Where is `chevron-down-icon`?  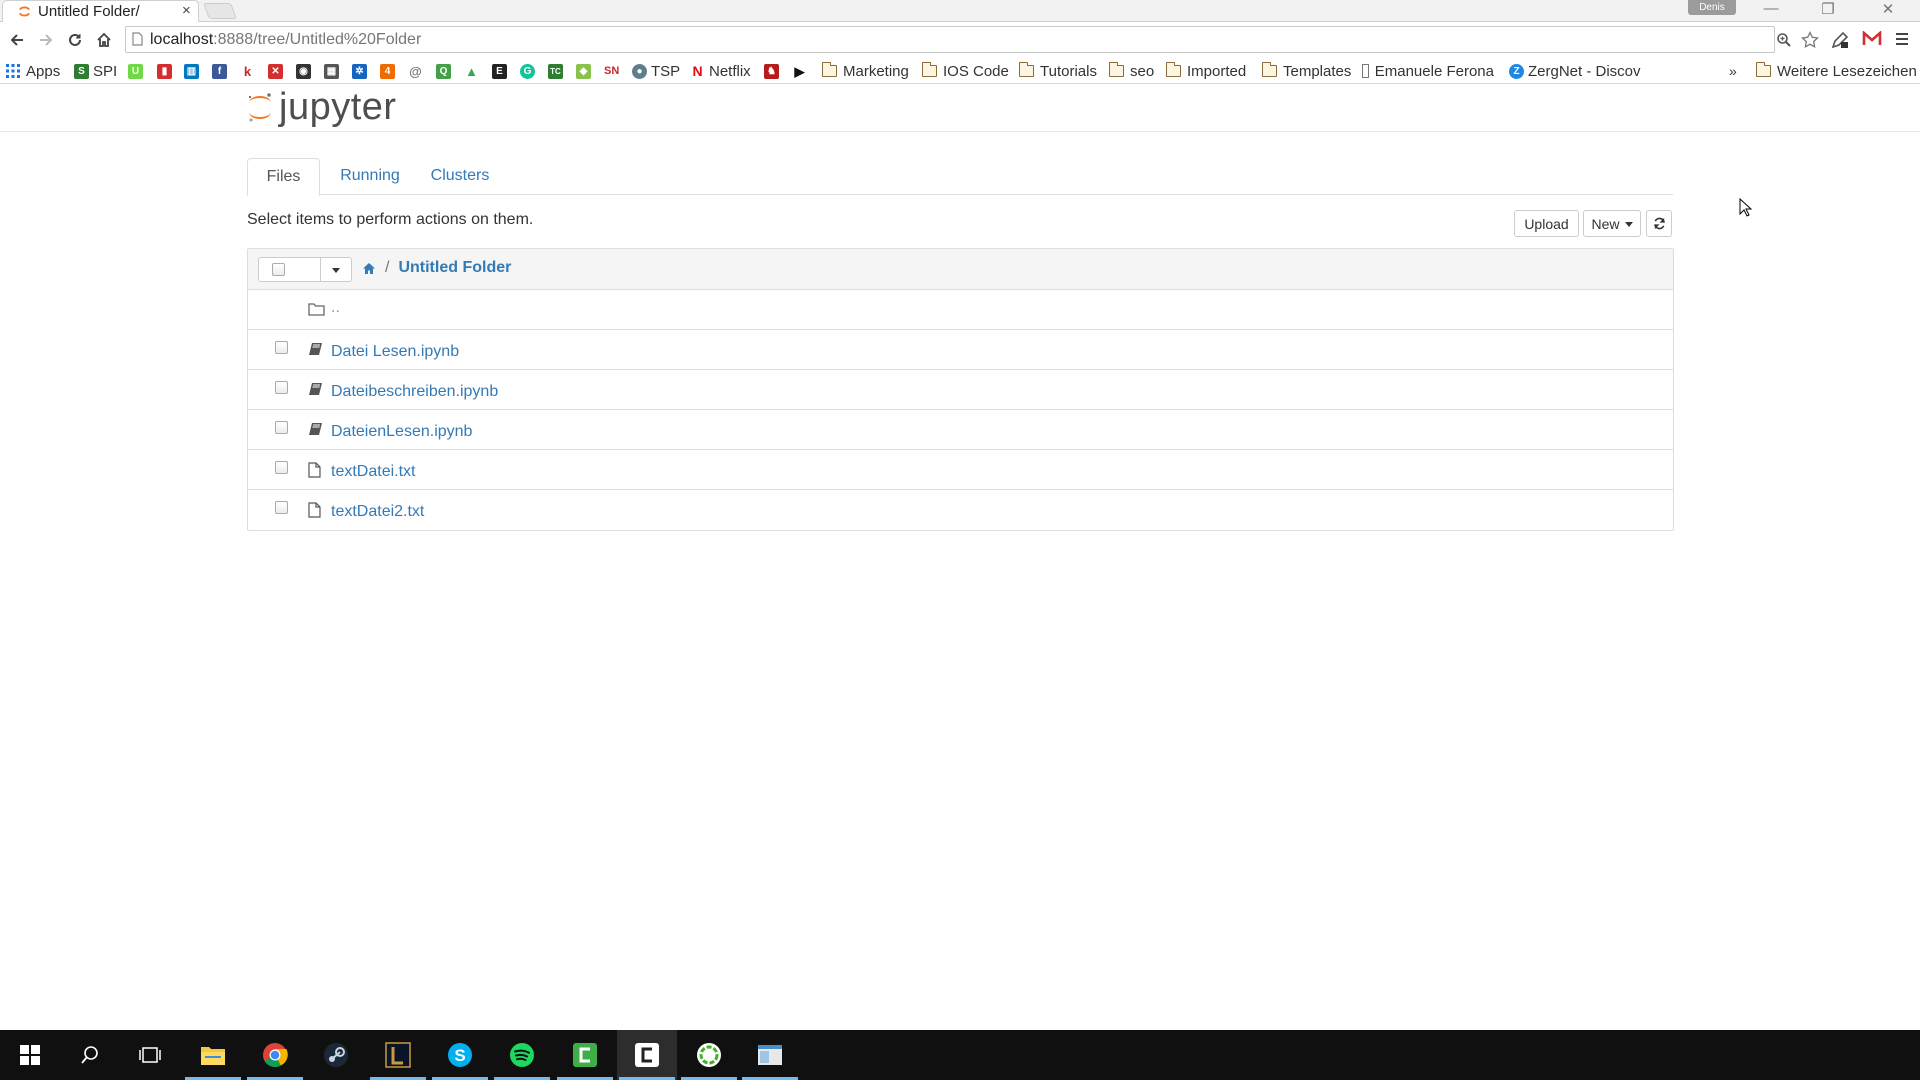 chevron-down-icon is located at coordinates (336, 270).